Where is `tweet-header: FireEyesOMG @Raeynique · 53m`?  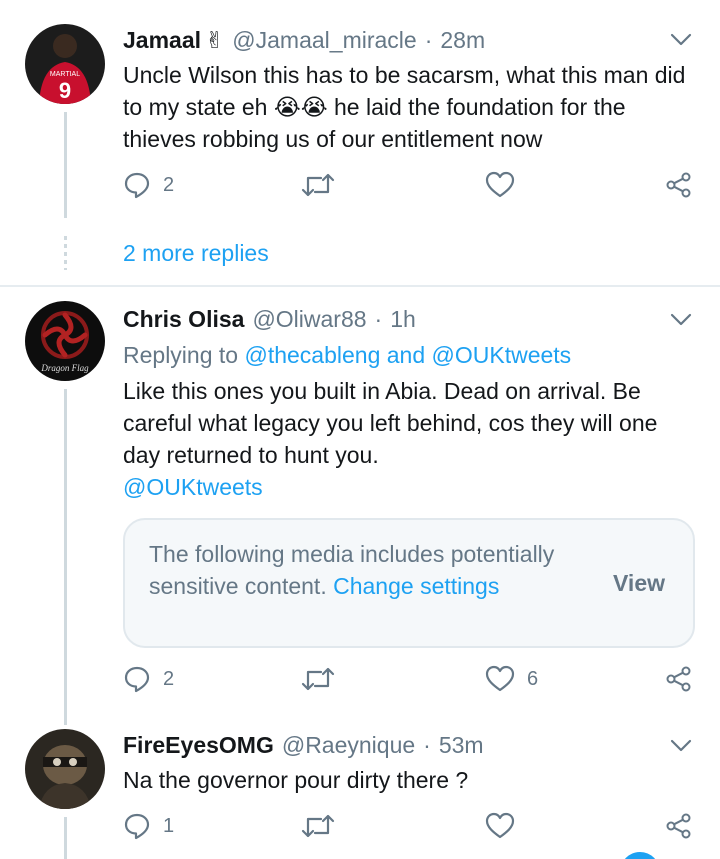
tweet-header: FireEyesOMG @Raeynique · 53m is located at coordinates (411, 745).